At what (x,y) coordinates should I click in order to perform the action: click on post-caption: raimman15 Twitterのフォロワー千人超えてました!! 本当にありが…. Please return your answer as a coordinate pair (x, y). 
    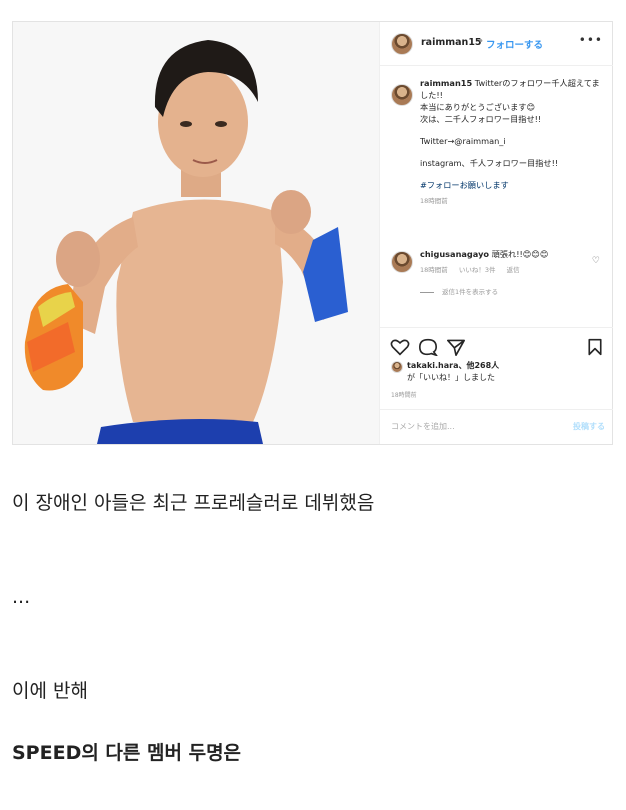
    Looking at the image, I should click on (498, 142).